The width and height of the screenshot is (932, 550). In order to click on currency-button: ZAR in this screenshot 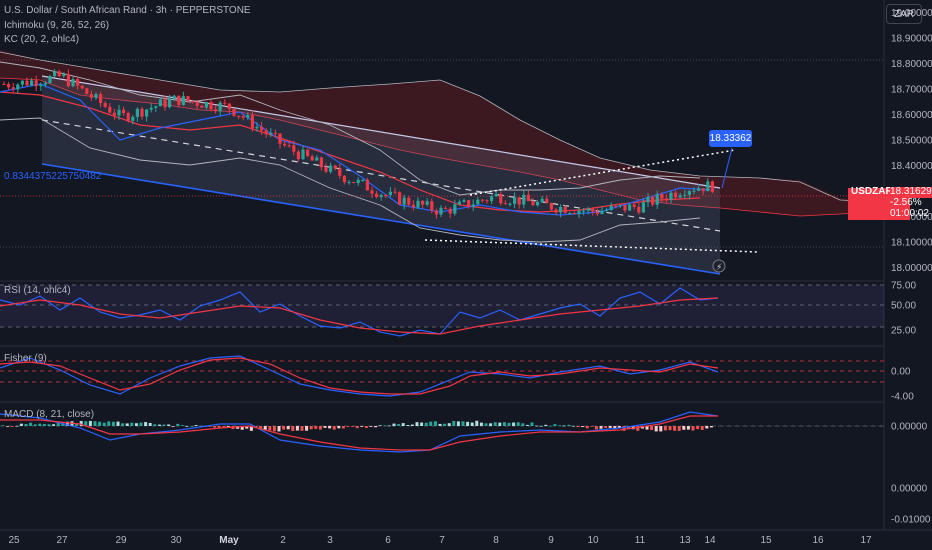, I will do `click(904, 14)`.